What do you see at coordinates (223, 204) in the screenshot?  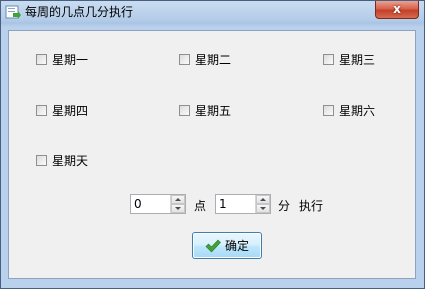 I see `minute-value: 1` at bounding box center [223, 204].